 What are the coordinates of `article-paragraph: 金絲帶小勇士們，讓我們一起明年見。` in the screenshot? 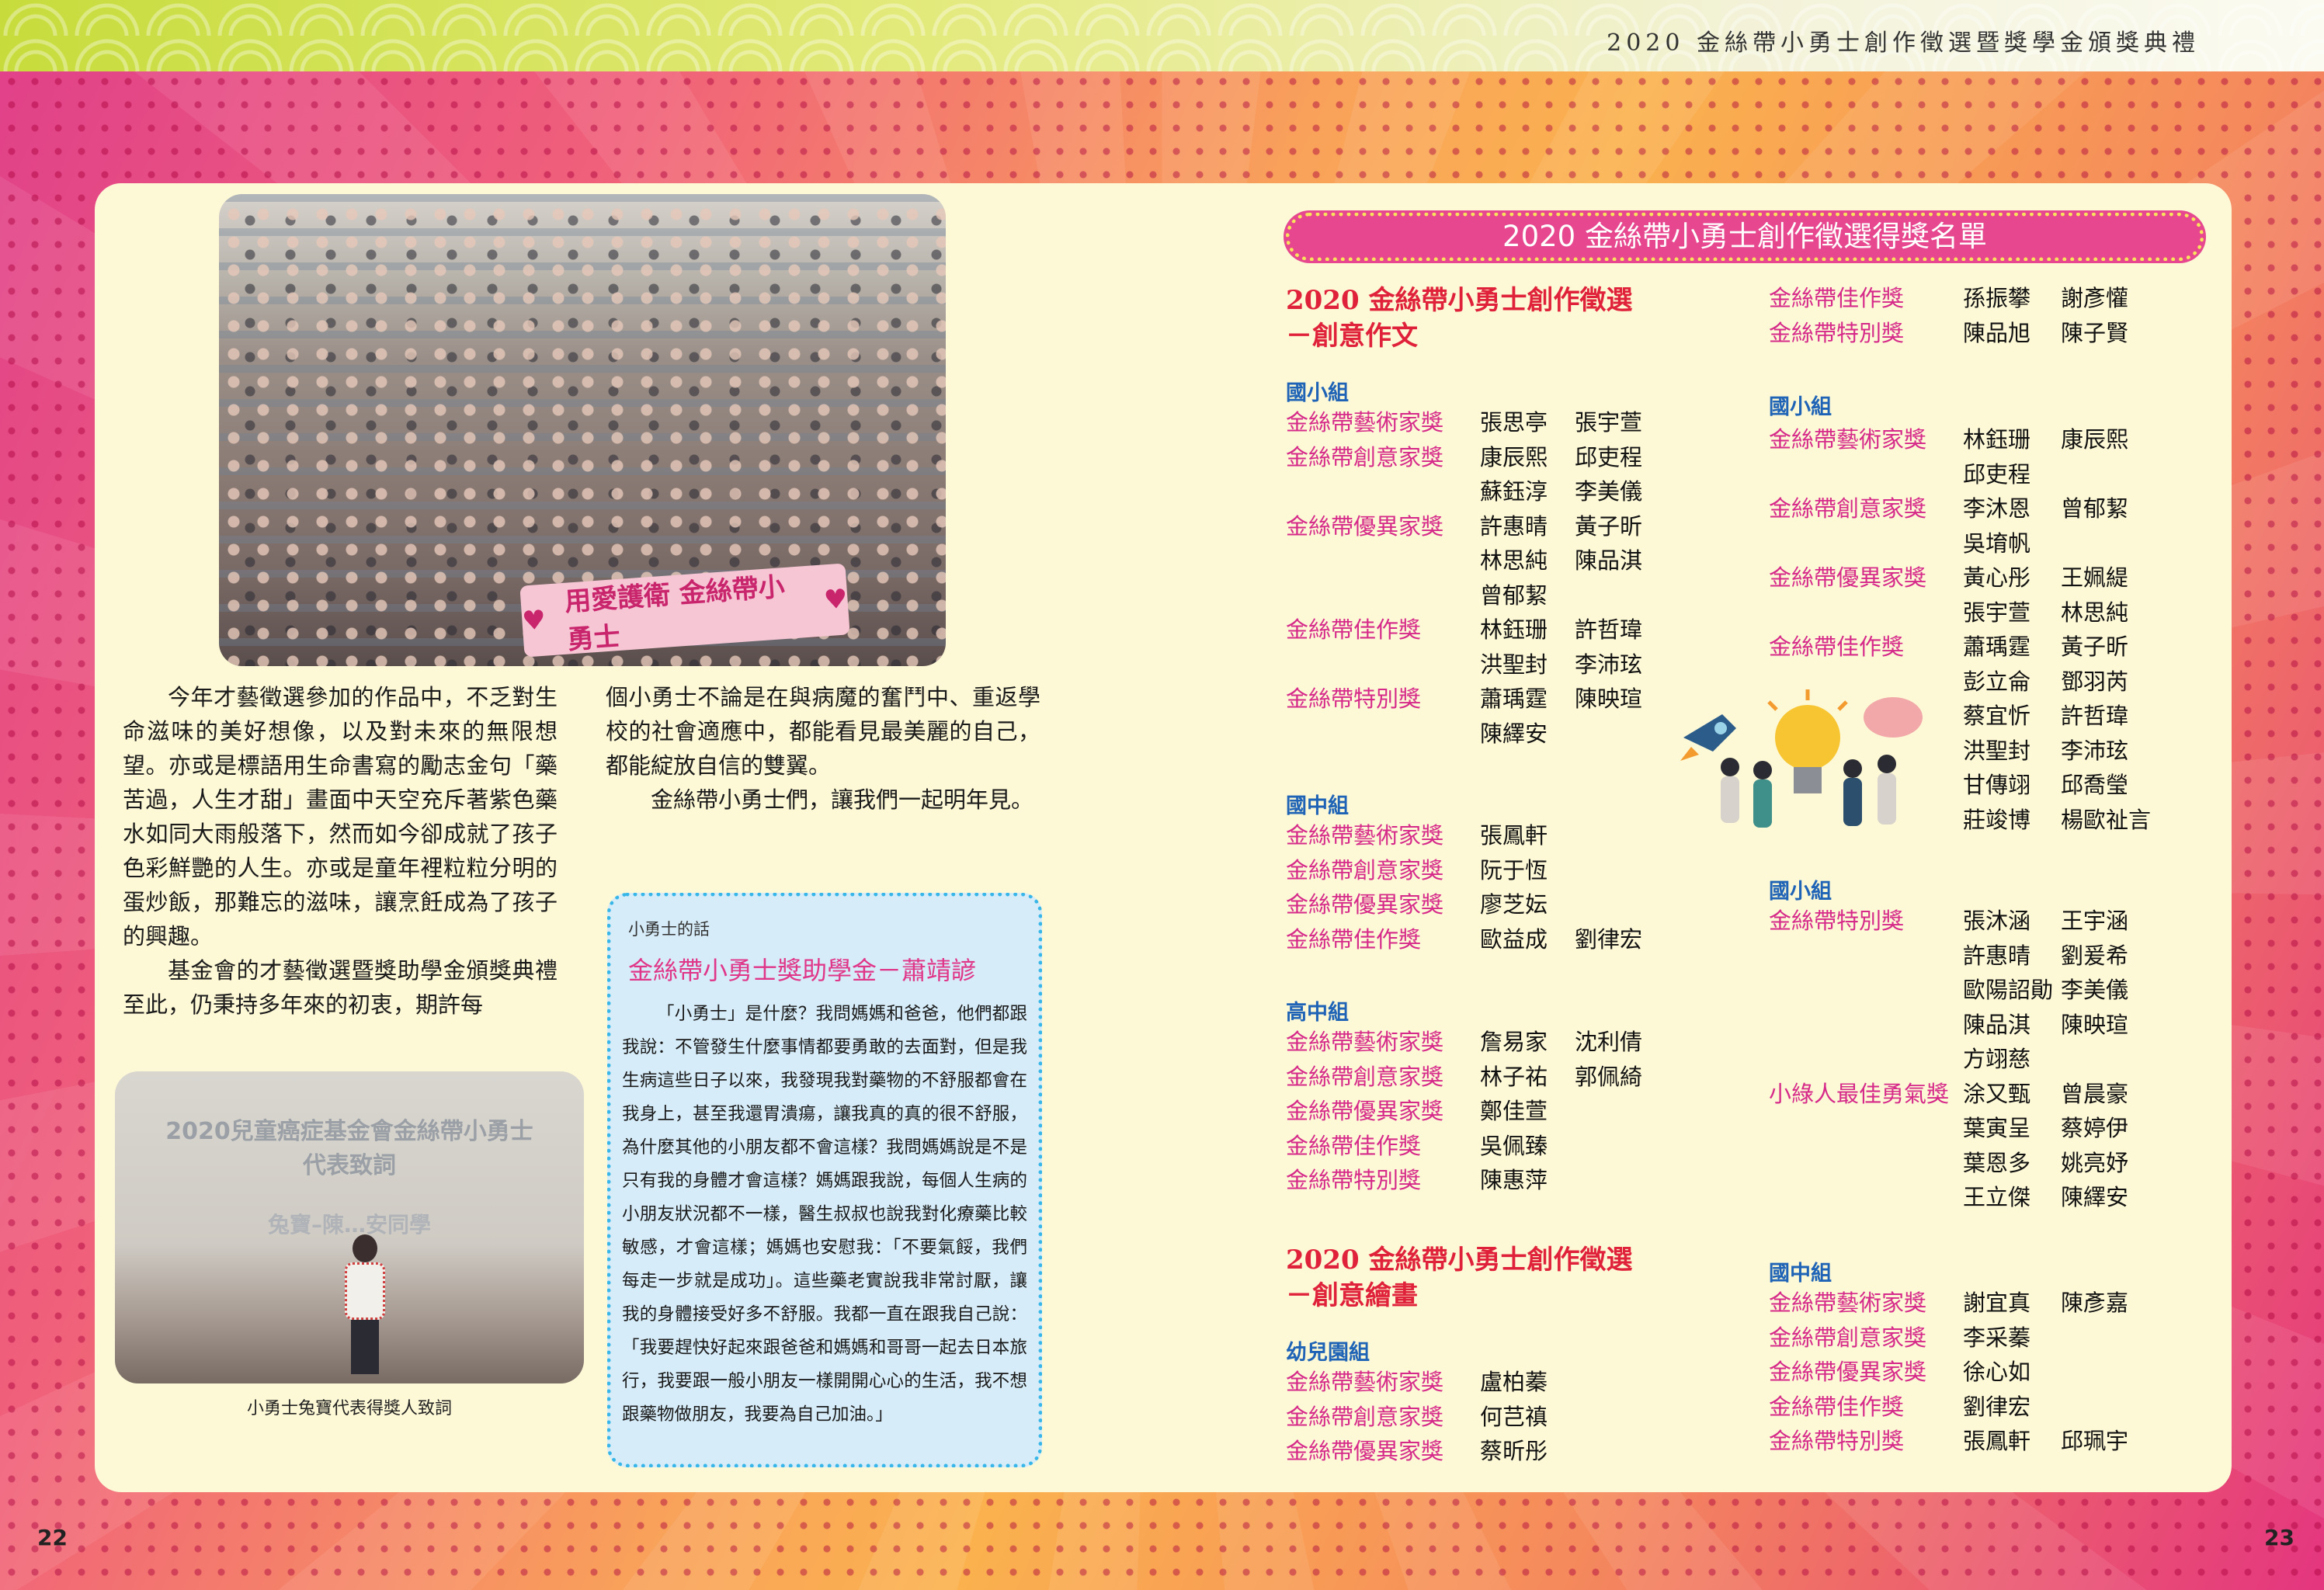 It's located at (842, 799).